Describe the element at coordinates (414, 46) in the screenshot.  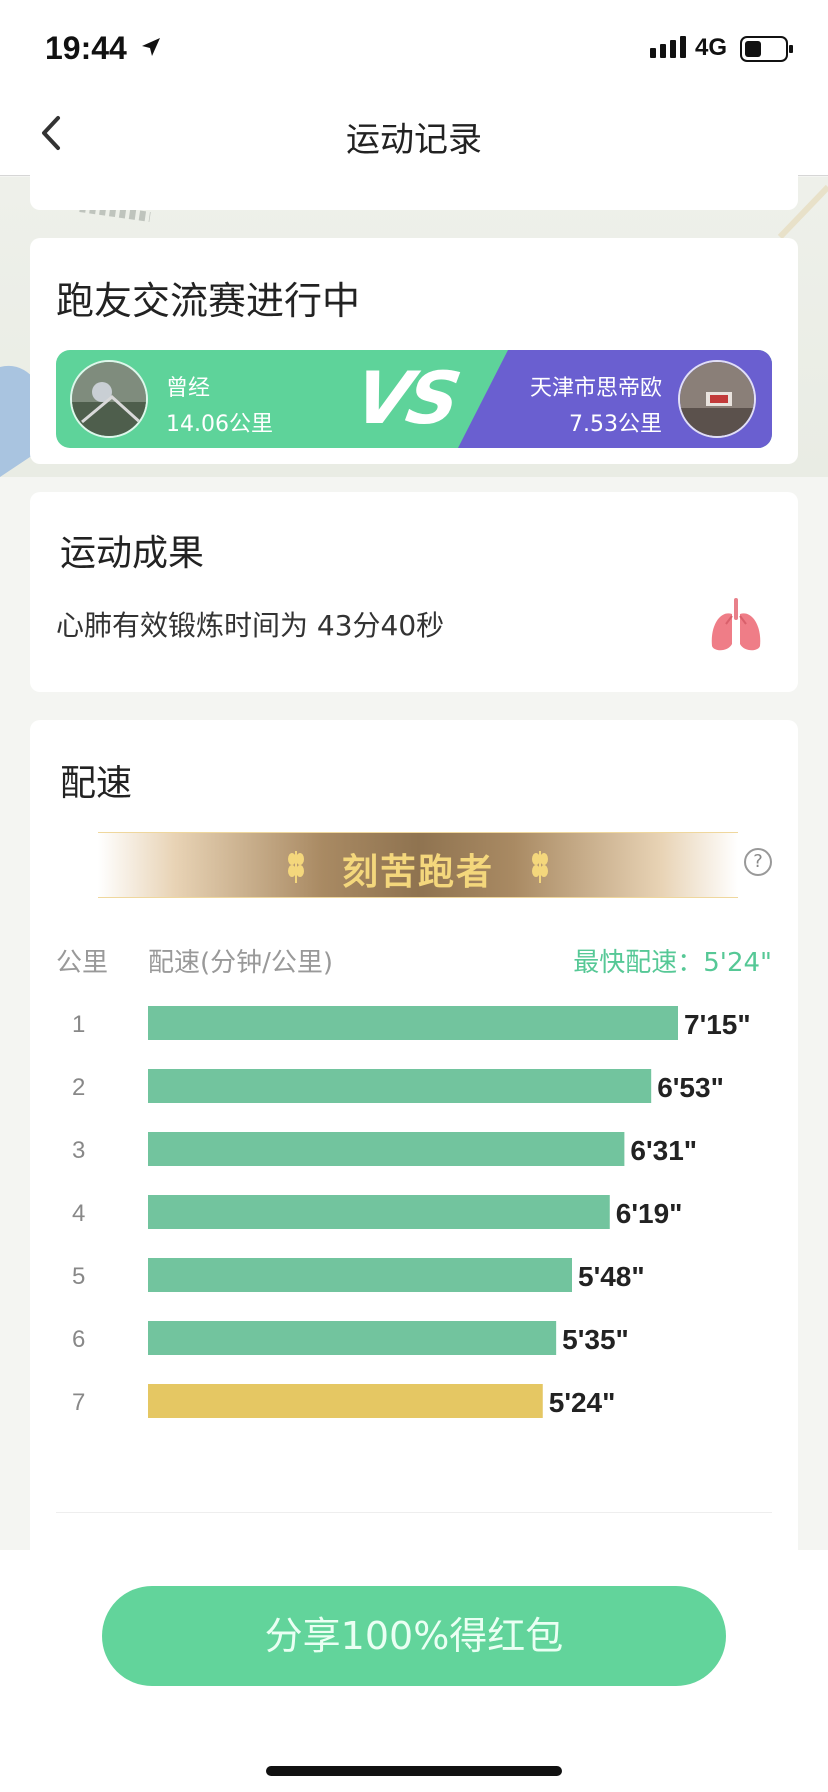
I see `status-bar: 19:44 4G` at that location.